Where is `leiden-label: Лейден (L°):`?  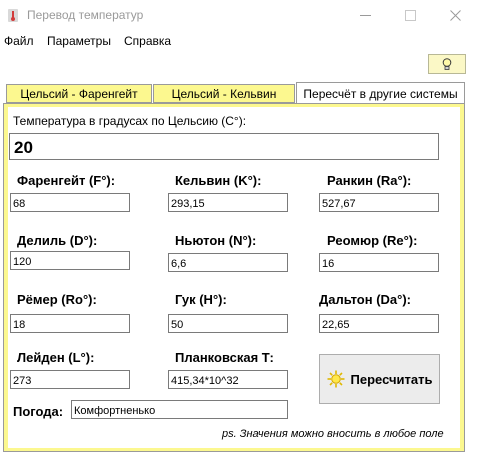 leiden-label: Лейден (L°): is located at coordinates (56, 357).